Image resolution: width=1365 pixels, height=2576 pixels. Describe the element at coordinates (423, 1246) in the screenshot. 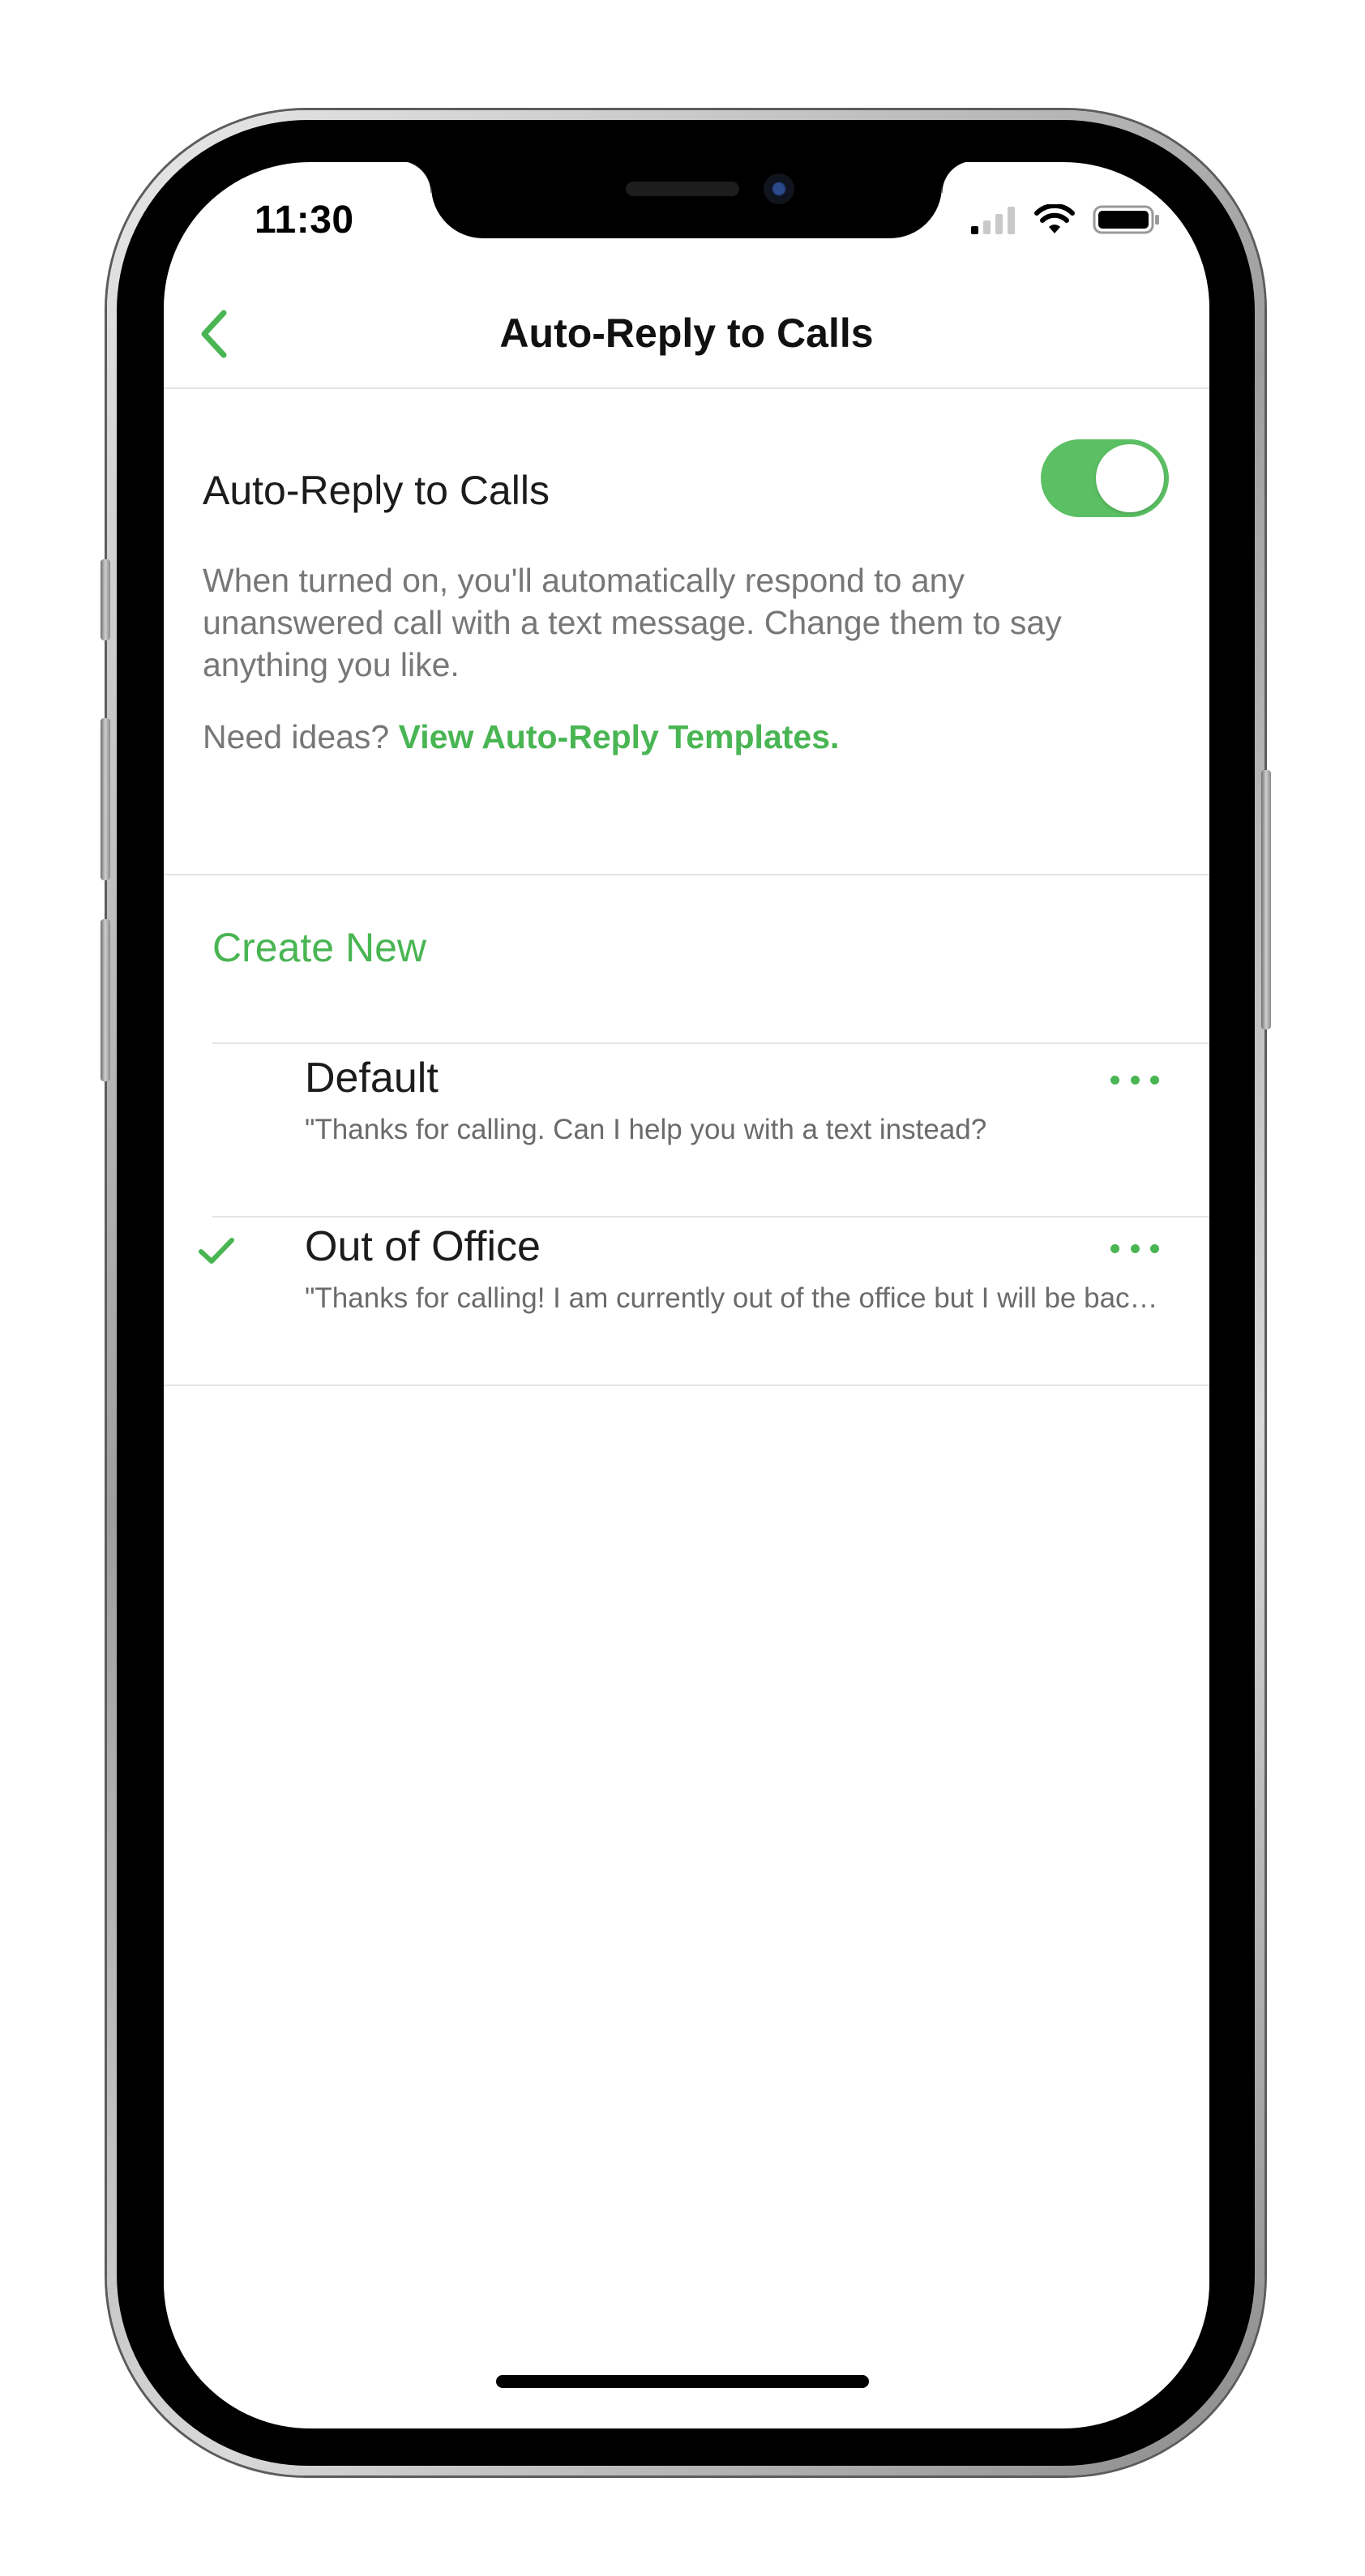

I see `reply-title: Out of Office` at that location.